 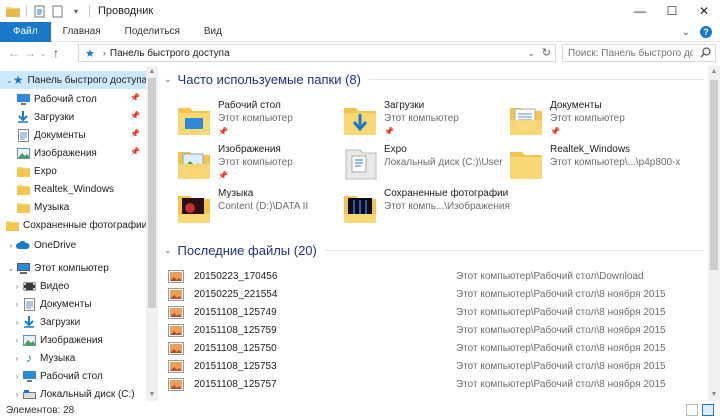 I want to click on file-name: 20151108_125759, so click(x=235, y=330).